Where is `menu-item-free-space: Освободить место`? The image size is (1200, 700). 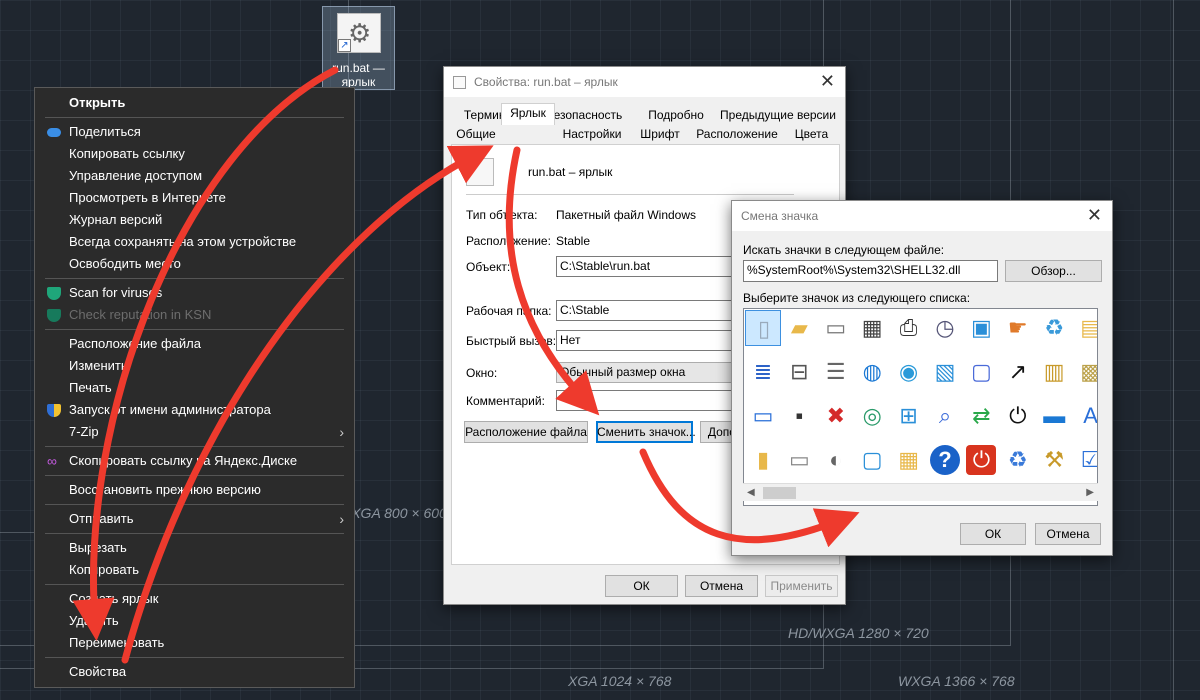 menu-item-free-space: Освободить место is located at coordinates (194, 264).